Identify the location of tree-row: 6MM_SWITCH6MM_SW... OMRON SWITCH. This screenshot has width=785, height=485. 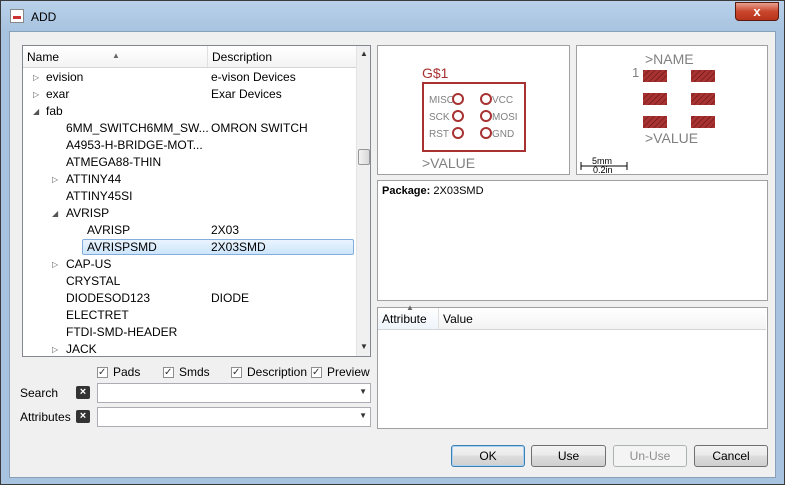
(189, 128).